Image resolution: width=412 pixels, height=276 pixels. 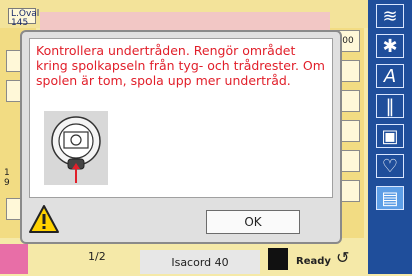 What do you see at coordinates (253, 222) in the screenshot?
I see `ok-button: OK` at bounding box center [253, 222].